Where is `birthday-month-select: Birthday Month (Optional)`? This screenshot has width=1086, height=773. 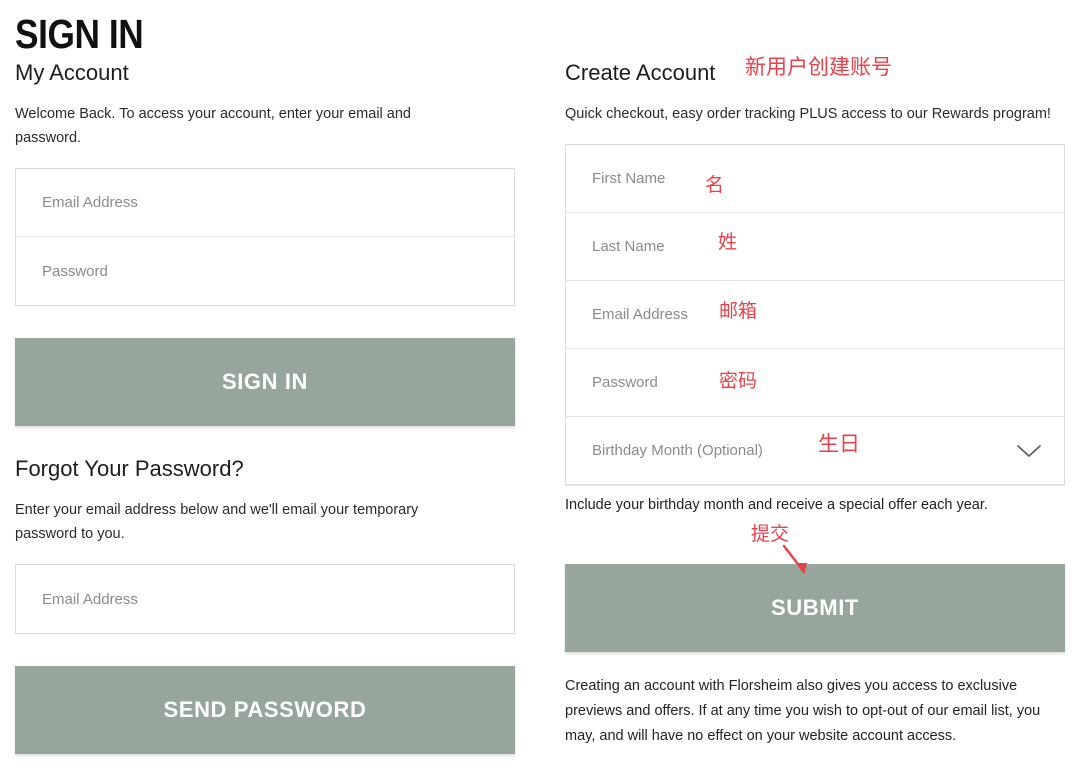 birthday-month-select: Birthday Month (Optional) is located at coordinates (815, 451).